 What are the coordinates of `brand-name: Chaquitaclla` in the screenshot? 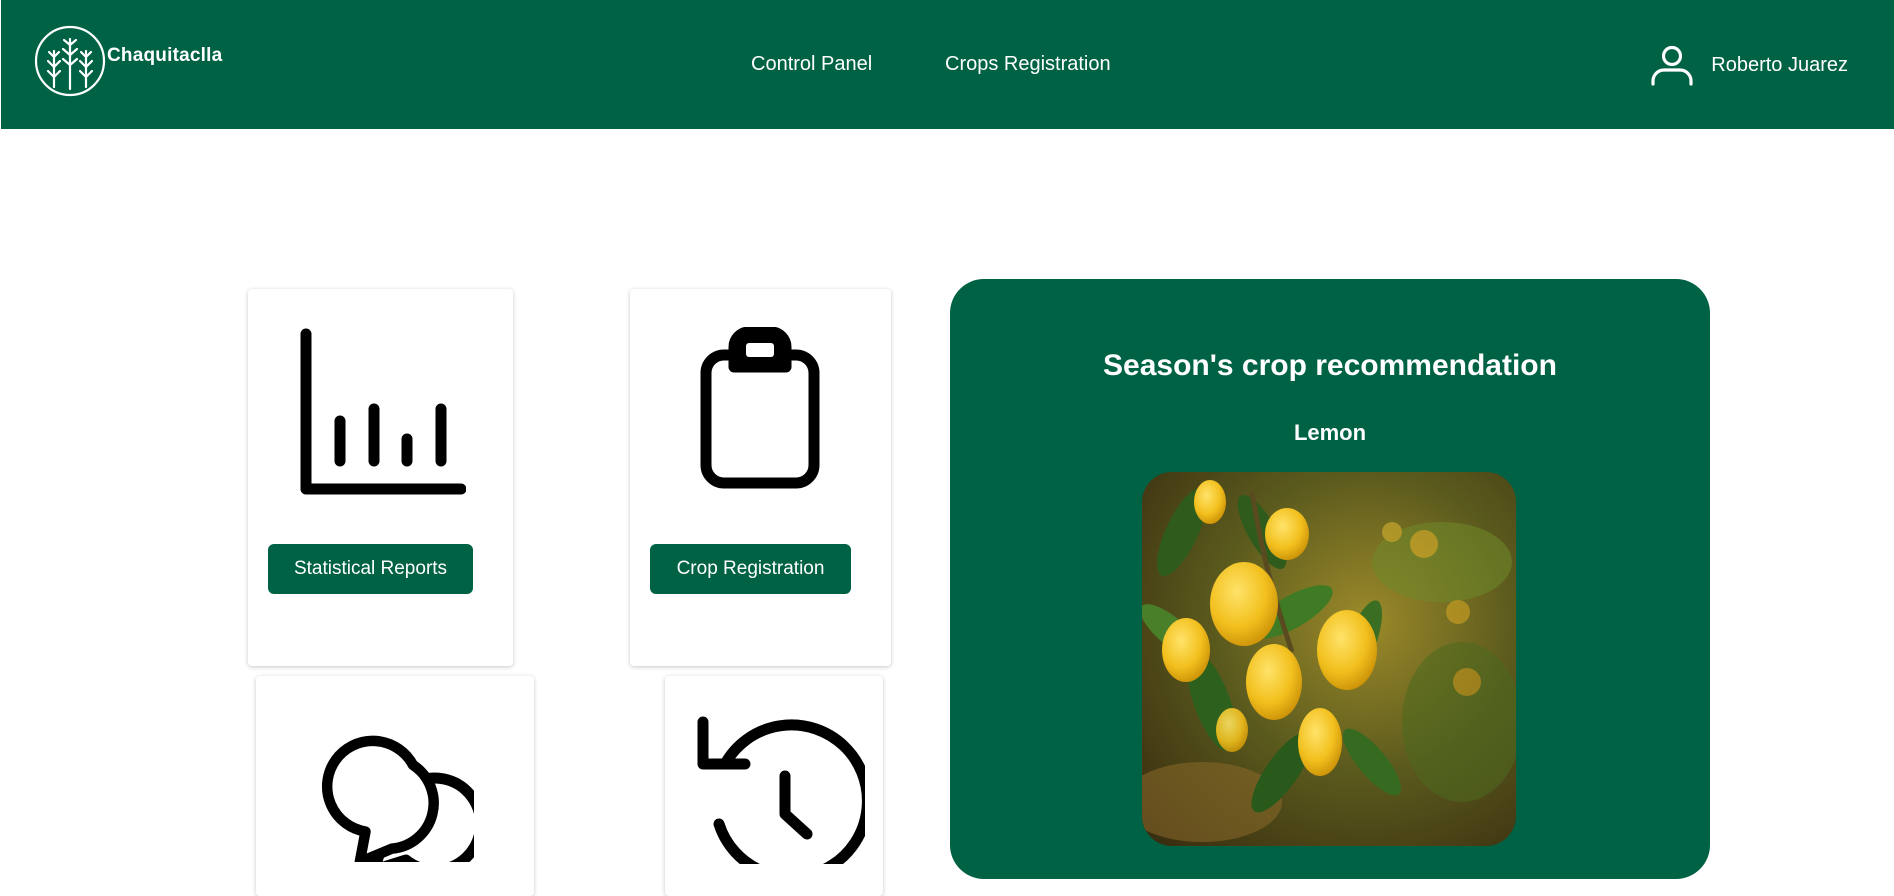 It's located at (165, 55).